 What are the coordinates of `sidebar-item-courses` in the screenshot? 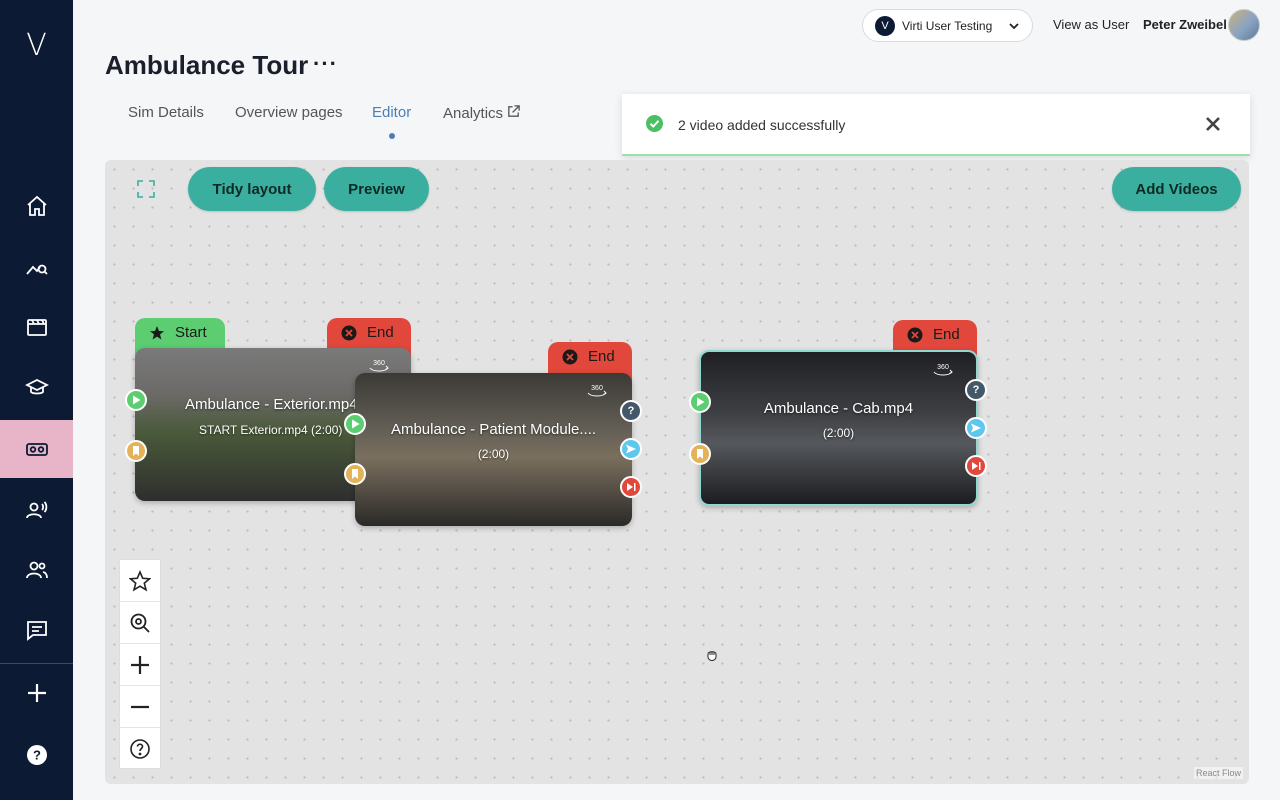 It's located at (36, 388).